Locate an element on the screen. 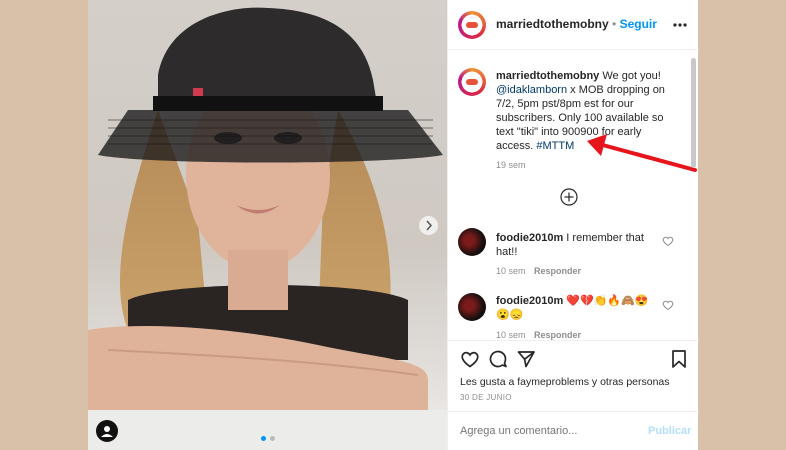  comment-button is located at coordinates (498, 359).